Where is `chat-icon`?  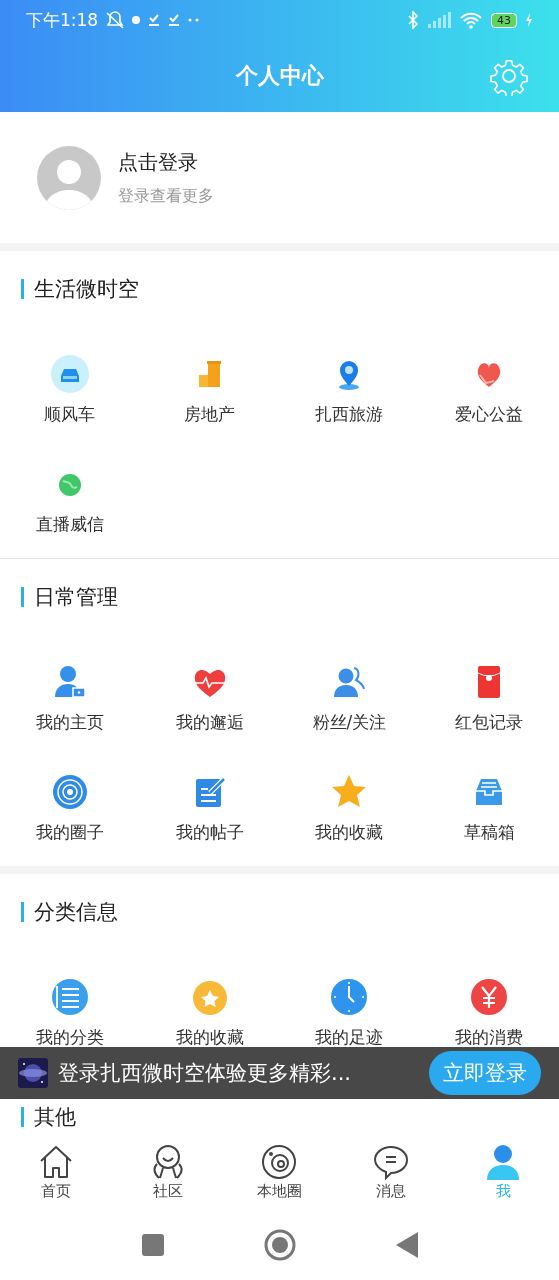
chat-icon is located at coordinates (391, 1162).